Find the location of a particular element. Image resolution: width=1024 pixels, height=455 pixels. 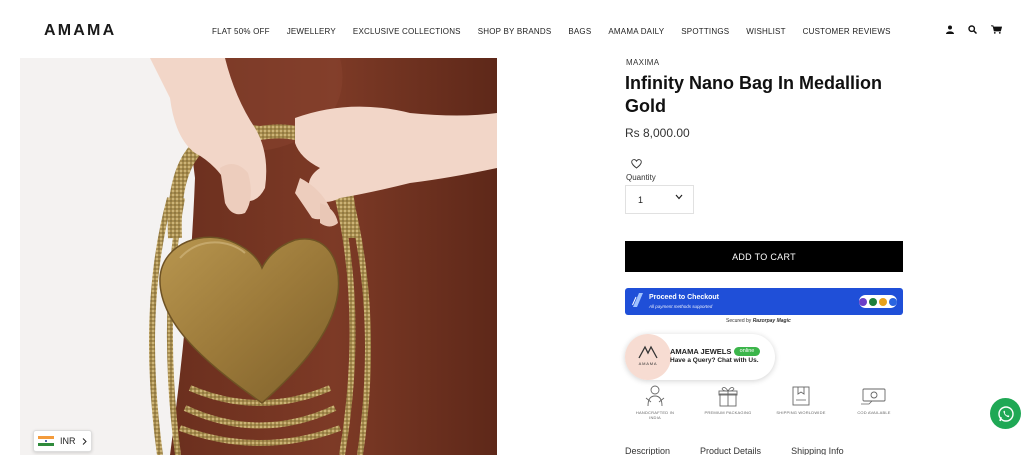

add-to-cart-button: ADD TO CART is located at coordinates (764, 256).